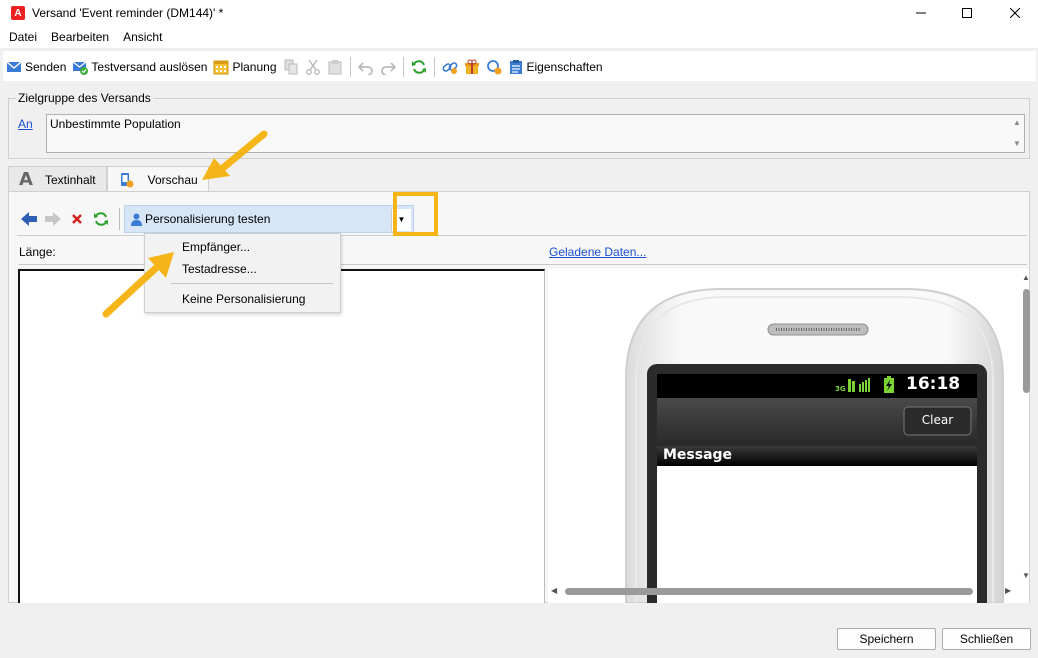 This screenshot has width=1038, height=658. Describe the element at coordinates (1026, 341) in the screenshot. I see `vertical-scroll-thumb` at that location.